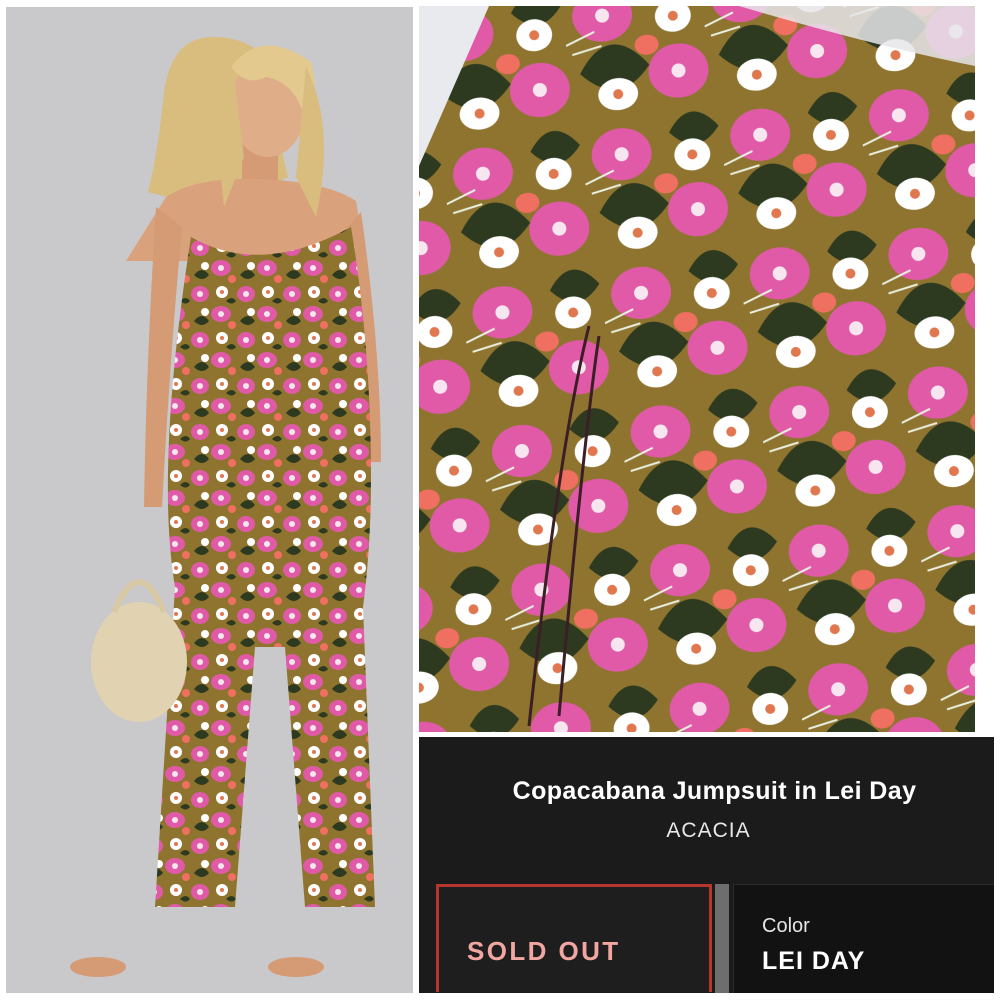  I want to click on color-value: LEI DAY, so click(814, 961).